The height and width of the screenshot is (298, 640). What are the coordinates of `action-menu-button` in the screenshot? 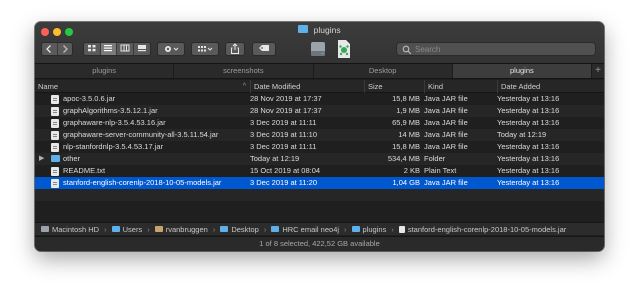 It's located at (171, 49).